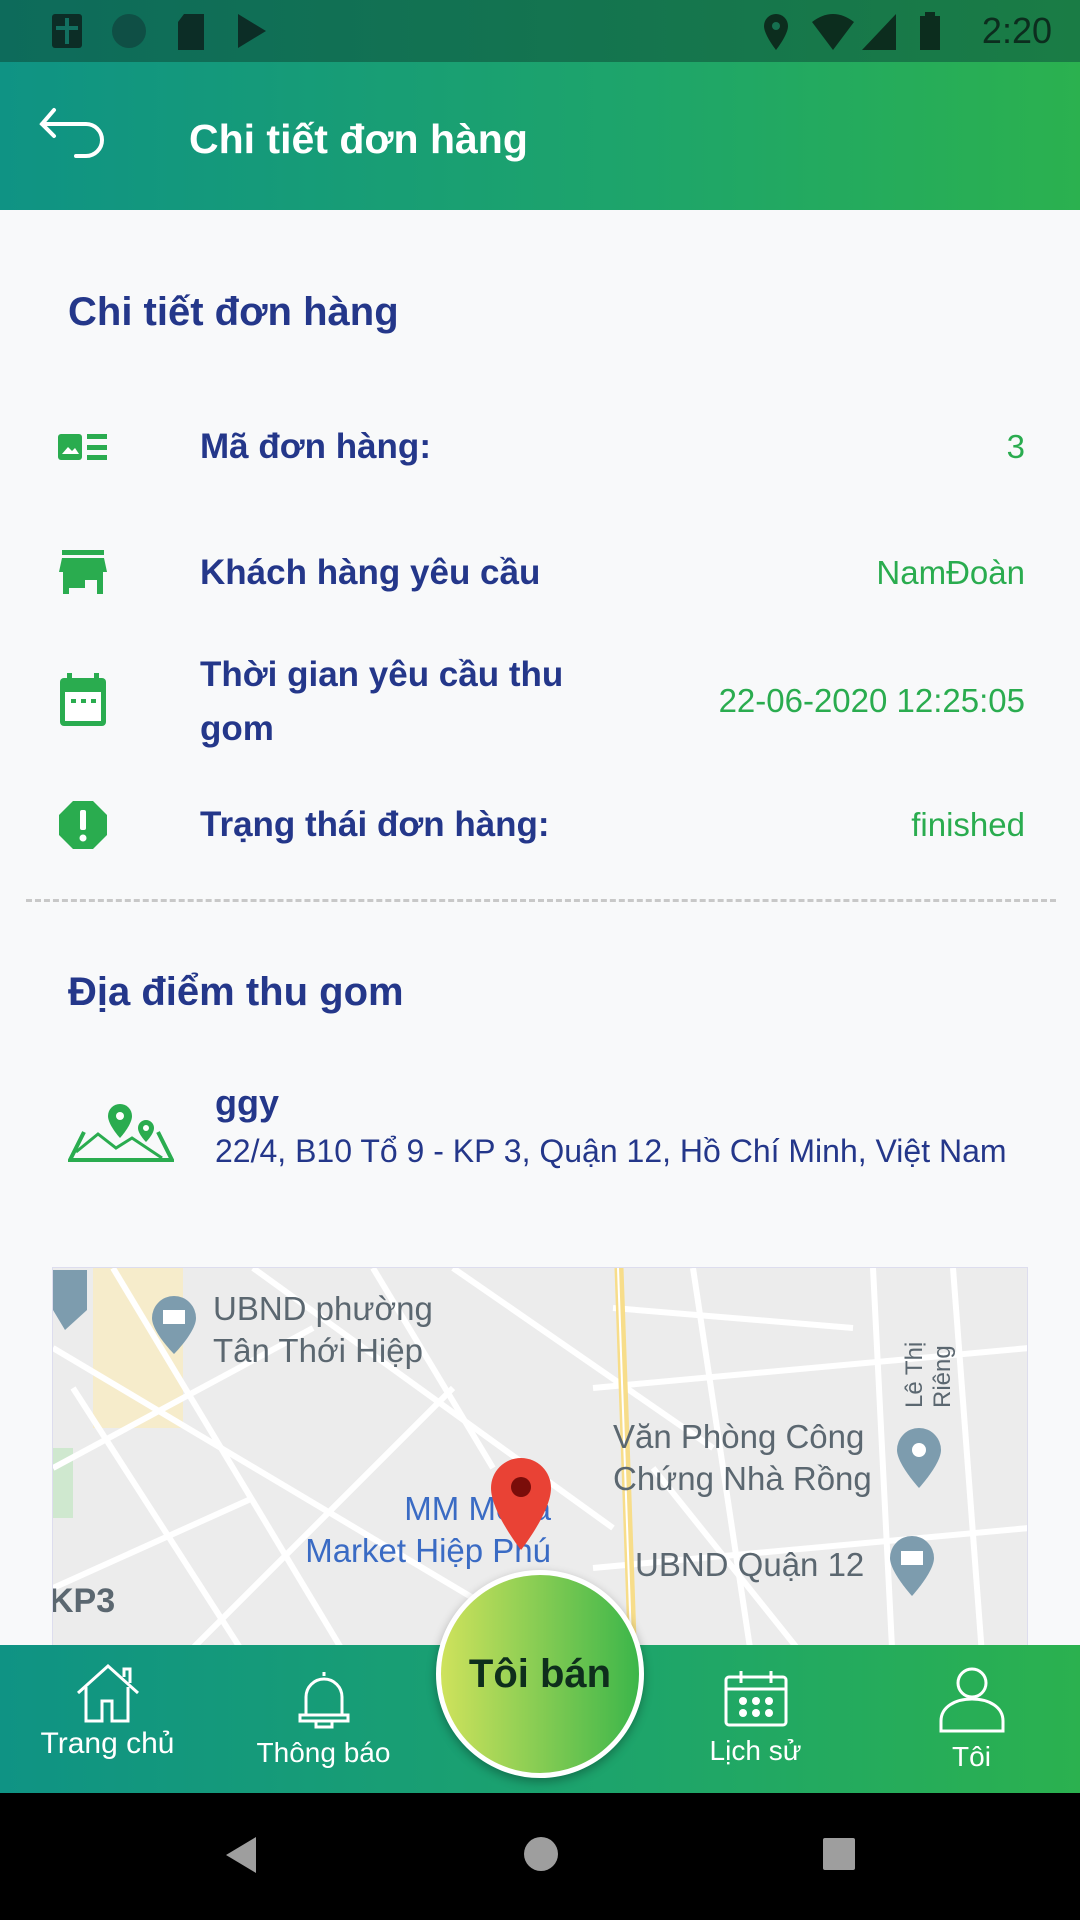 This screenshot has width=1080, height=1920. I want to click on location-name: ggy, so click(247, 1102).